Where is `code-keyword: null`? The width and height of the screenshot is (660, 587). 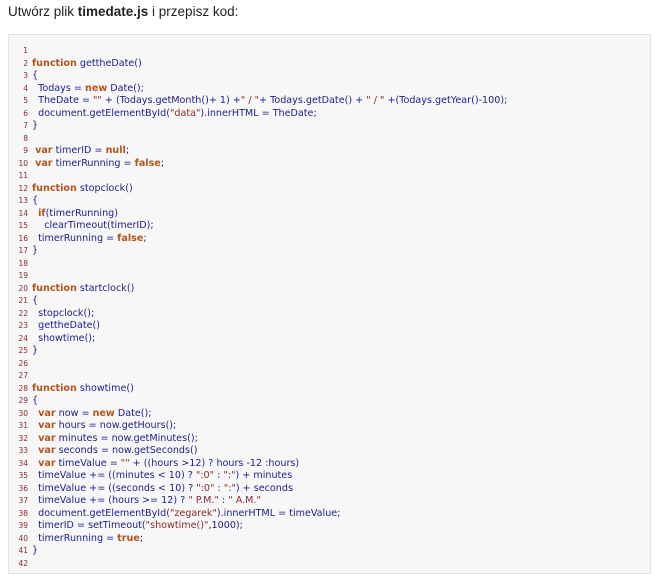 code-keyword: null is located at coordinates (115, 150).